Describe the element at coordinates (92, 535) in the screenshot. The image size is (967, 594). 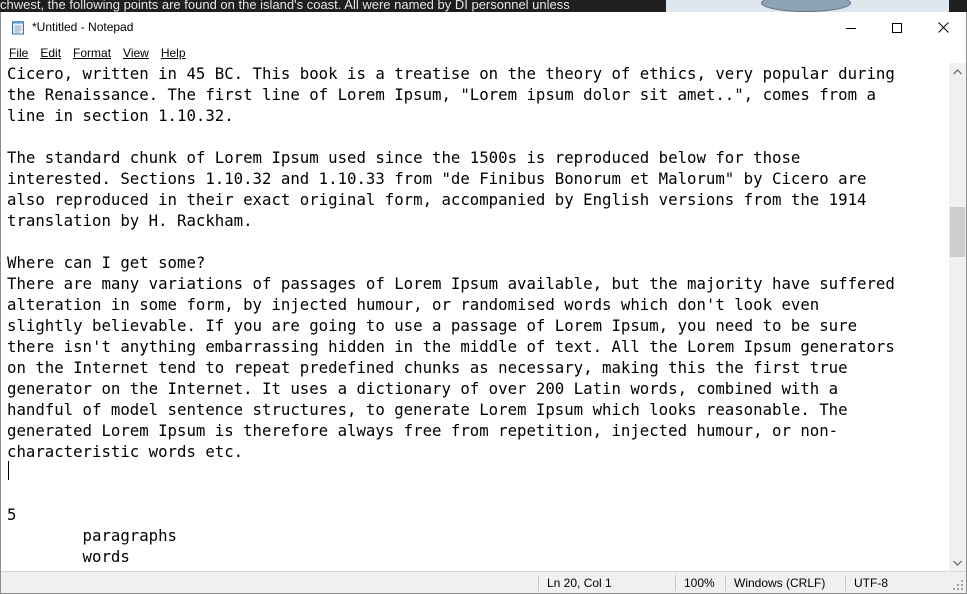
I see `editor-text-line: paragraphs` at that location.